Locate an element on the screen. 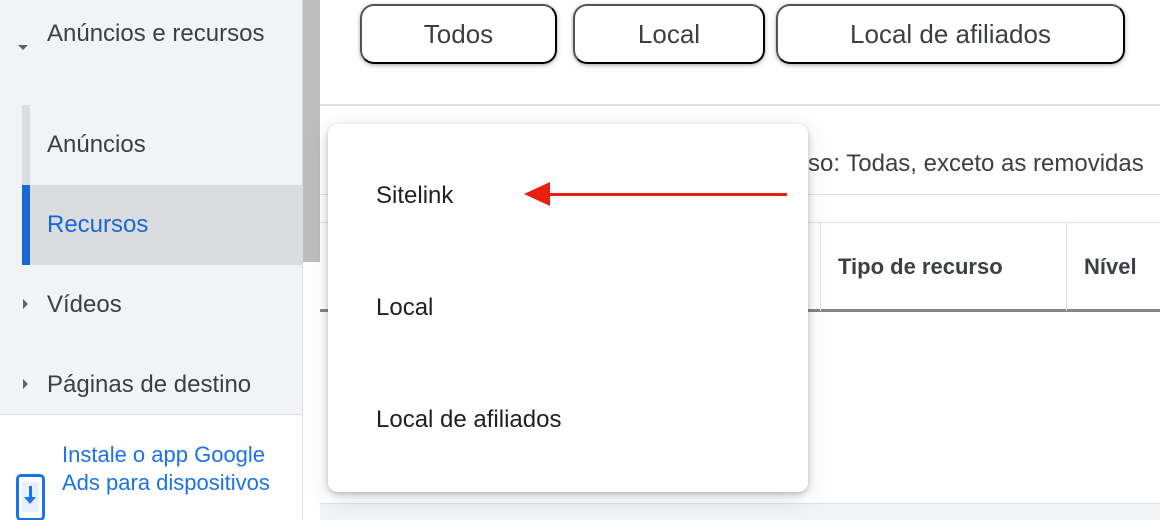  sidebar-item-label: Anúncios is located at coordinates (96, 144).